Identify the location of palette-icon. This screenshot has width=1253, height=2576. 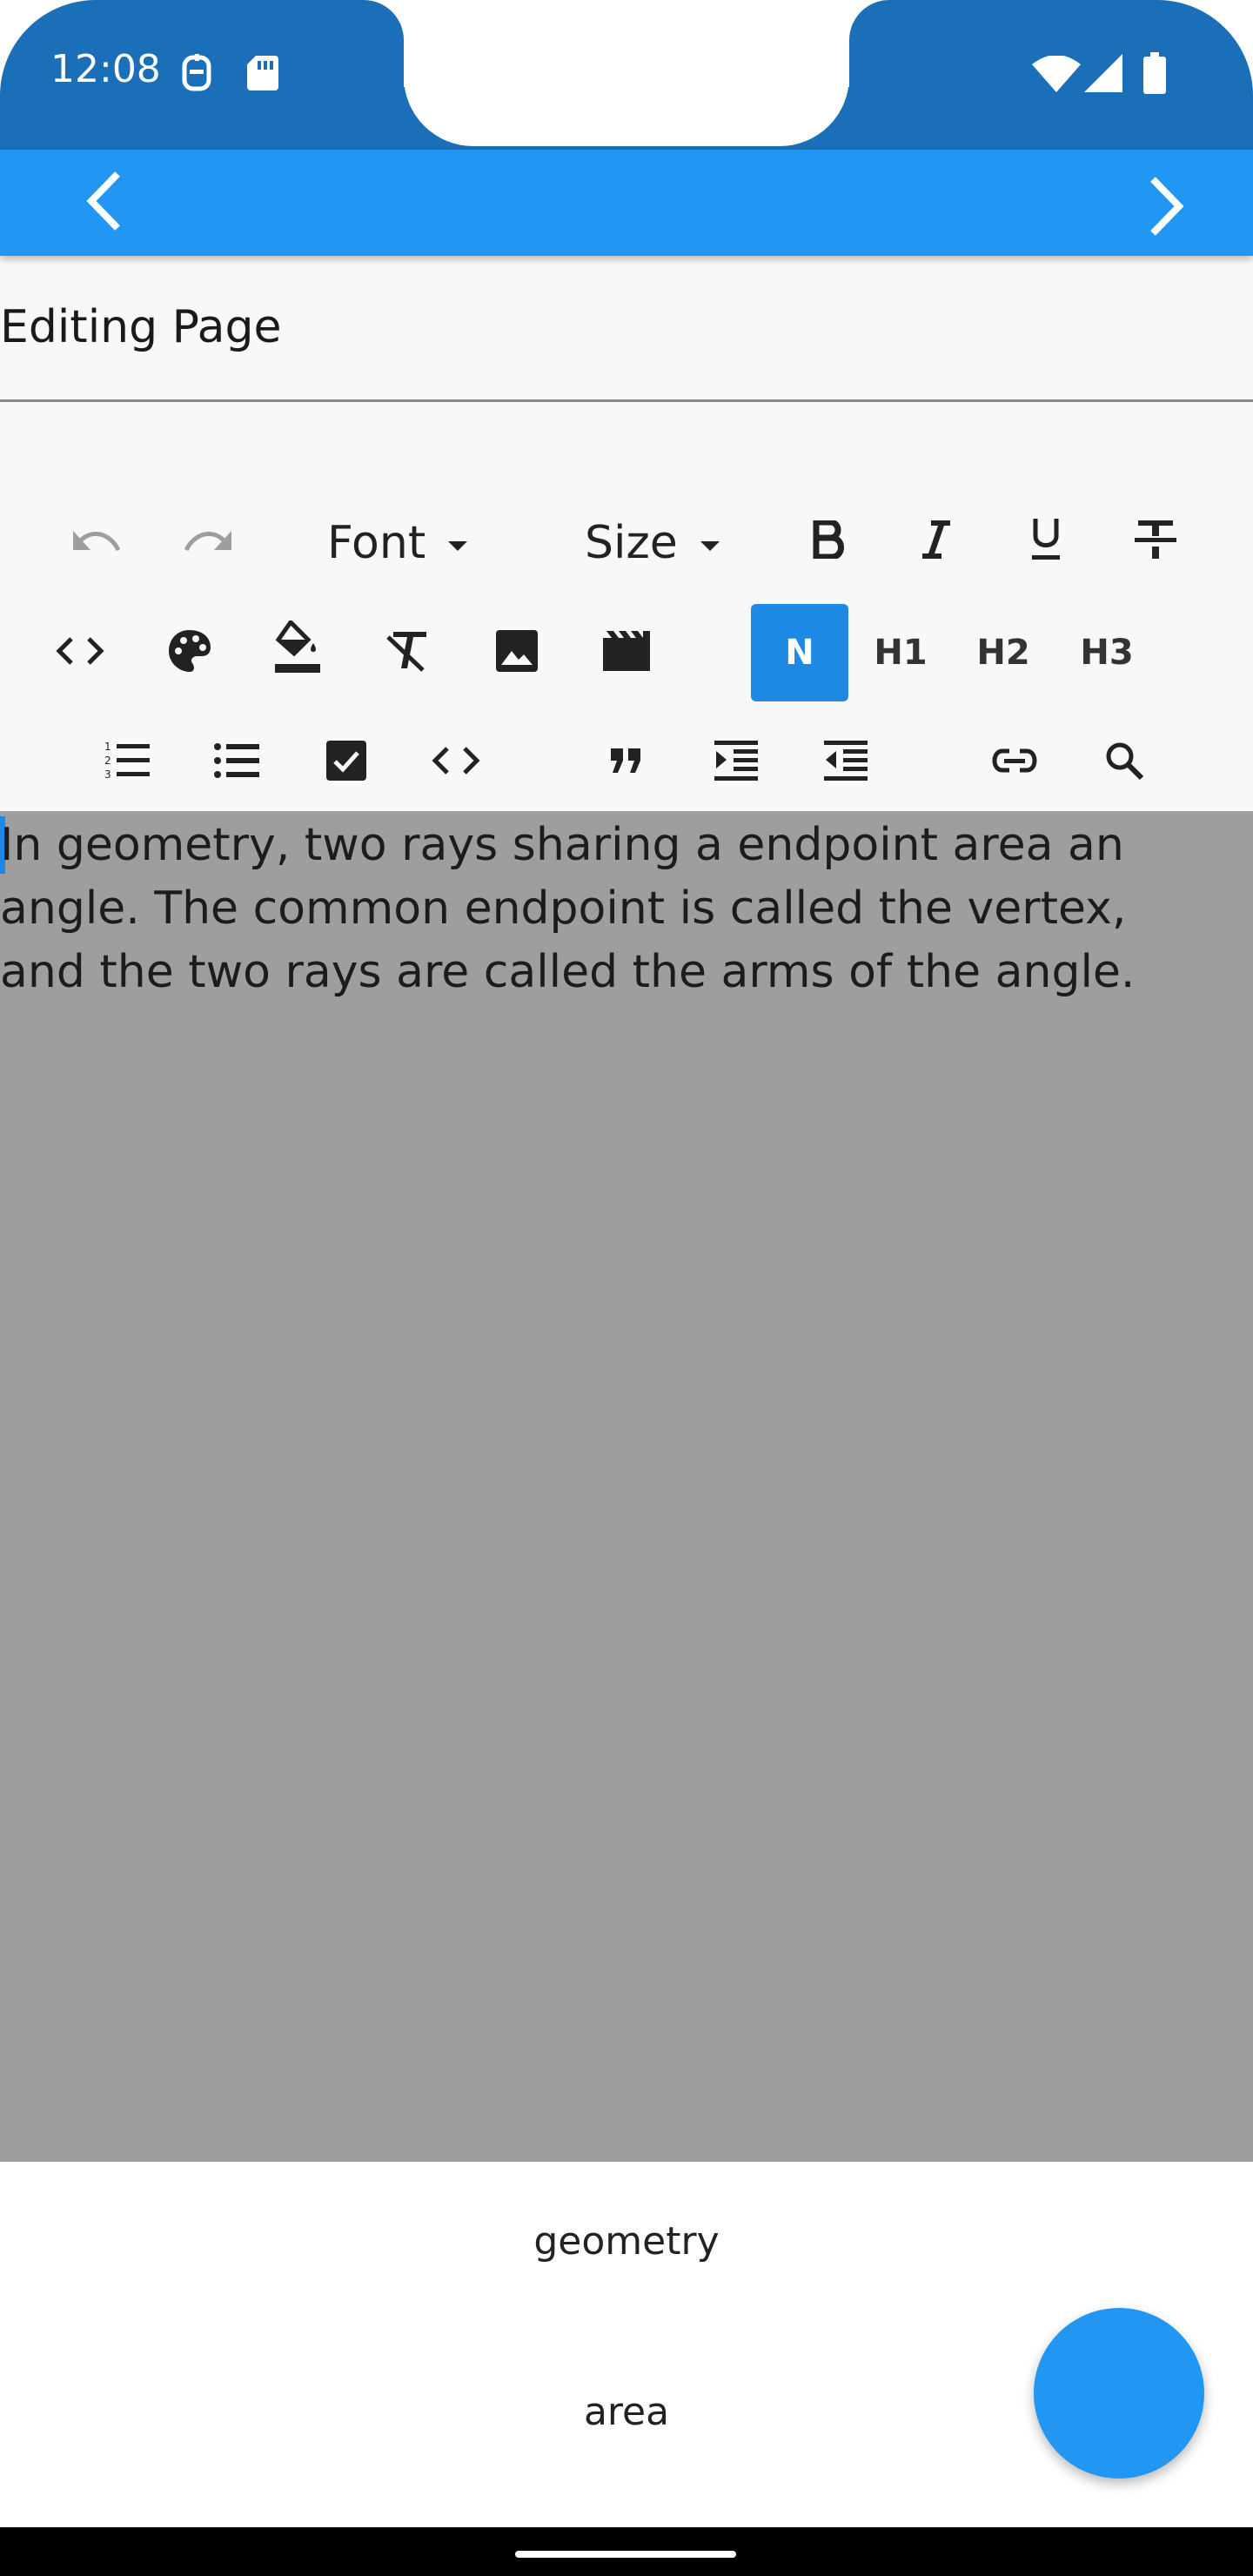
(189, 651).